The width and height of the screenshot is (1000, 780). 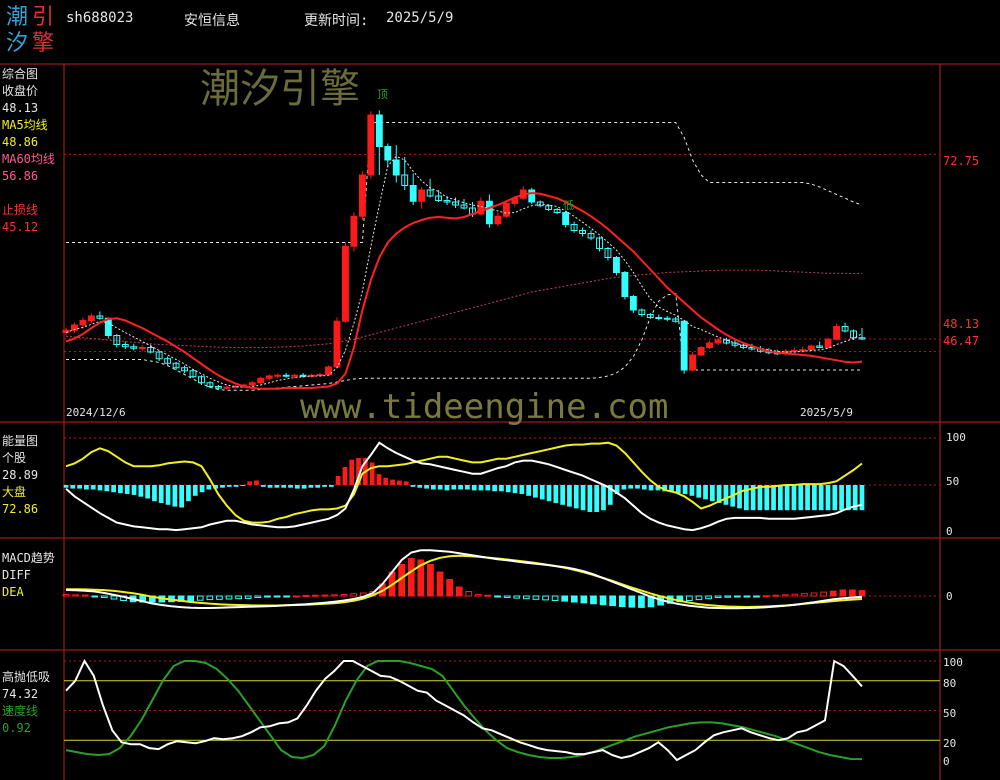 What do you see at coordinates (502, 710) in the screenshot?
I see `tide-panel` at bounding box center [502, 710].